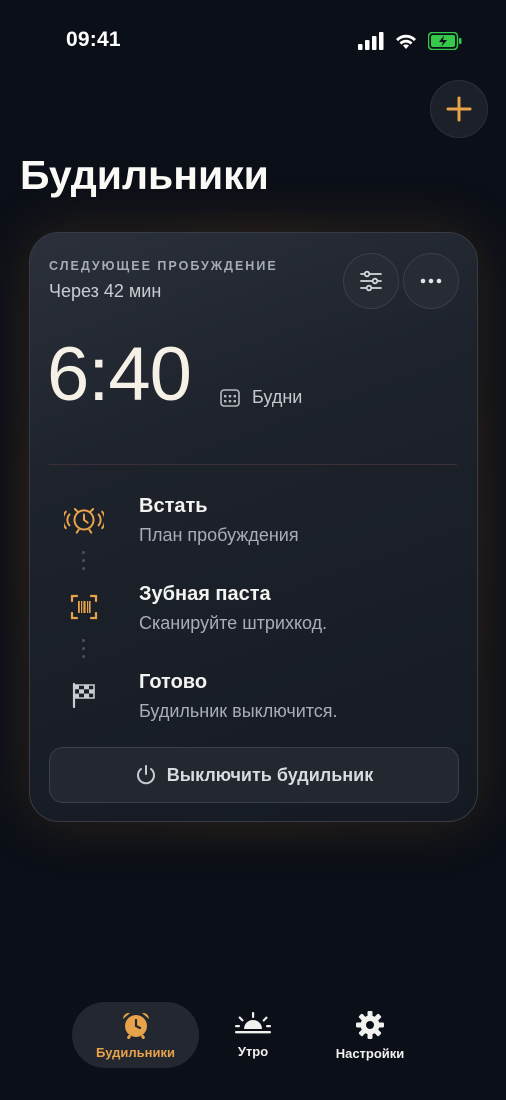  I want to click on signal-icon, so click(371, 41).